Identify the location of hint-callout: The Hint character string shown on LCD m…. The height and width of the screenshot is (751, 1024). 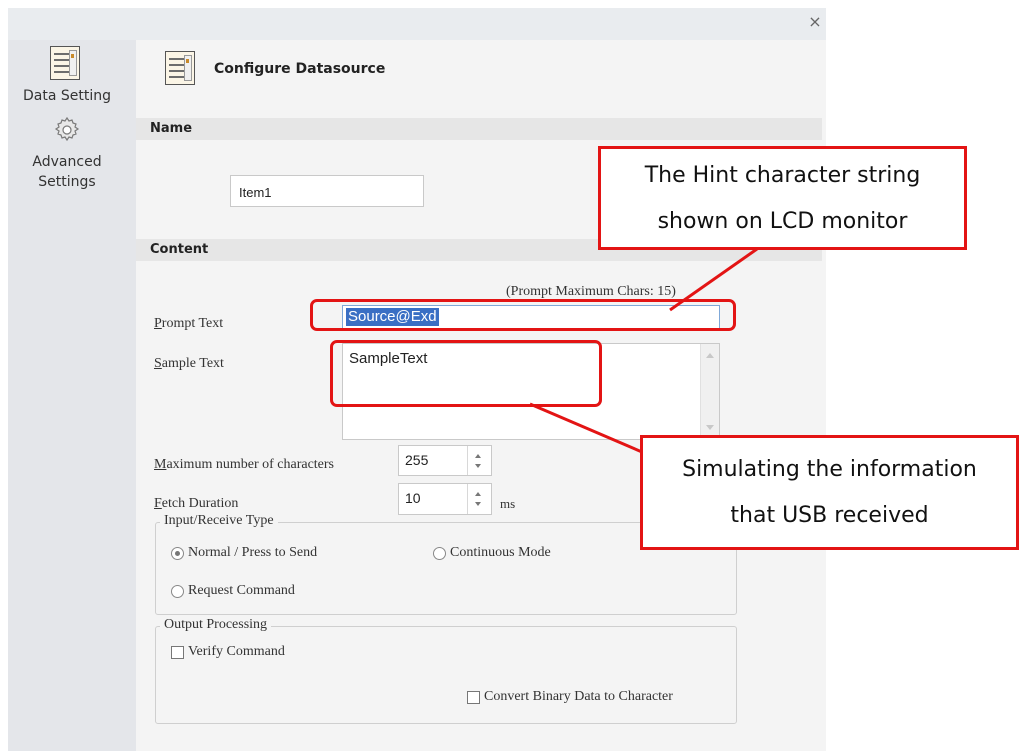
(782, 198).